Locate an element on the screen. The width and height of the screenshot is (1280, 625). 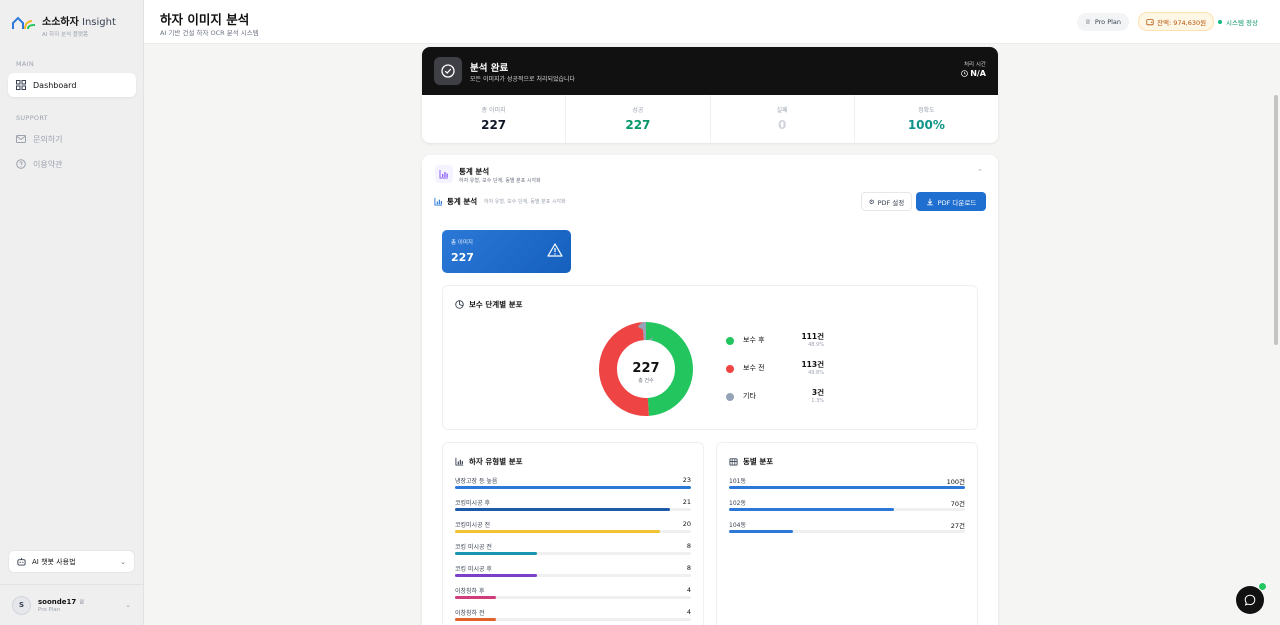
bar-row: 101동 100건 is located at coordinates (847, 485).